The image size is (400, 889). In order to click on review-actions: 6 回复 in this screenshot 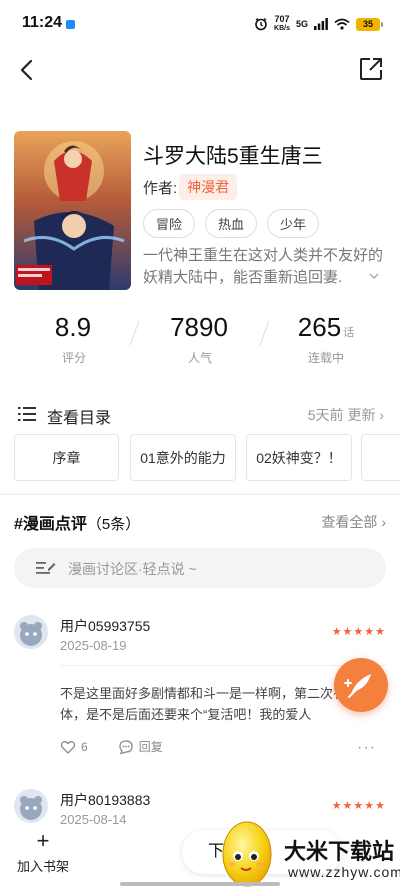, I will do `click(111, 746)`.